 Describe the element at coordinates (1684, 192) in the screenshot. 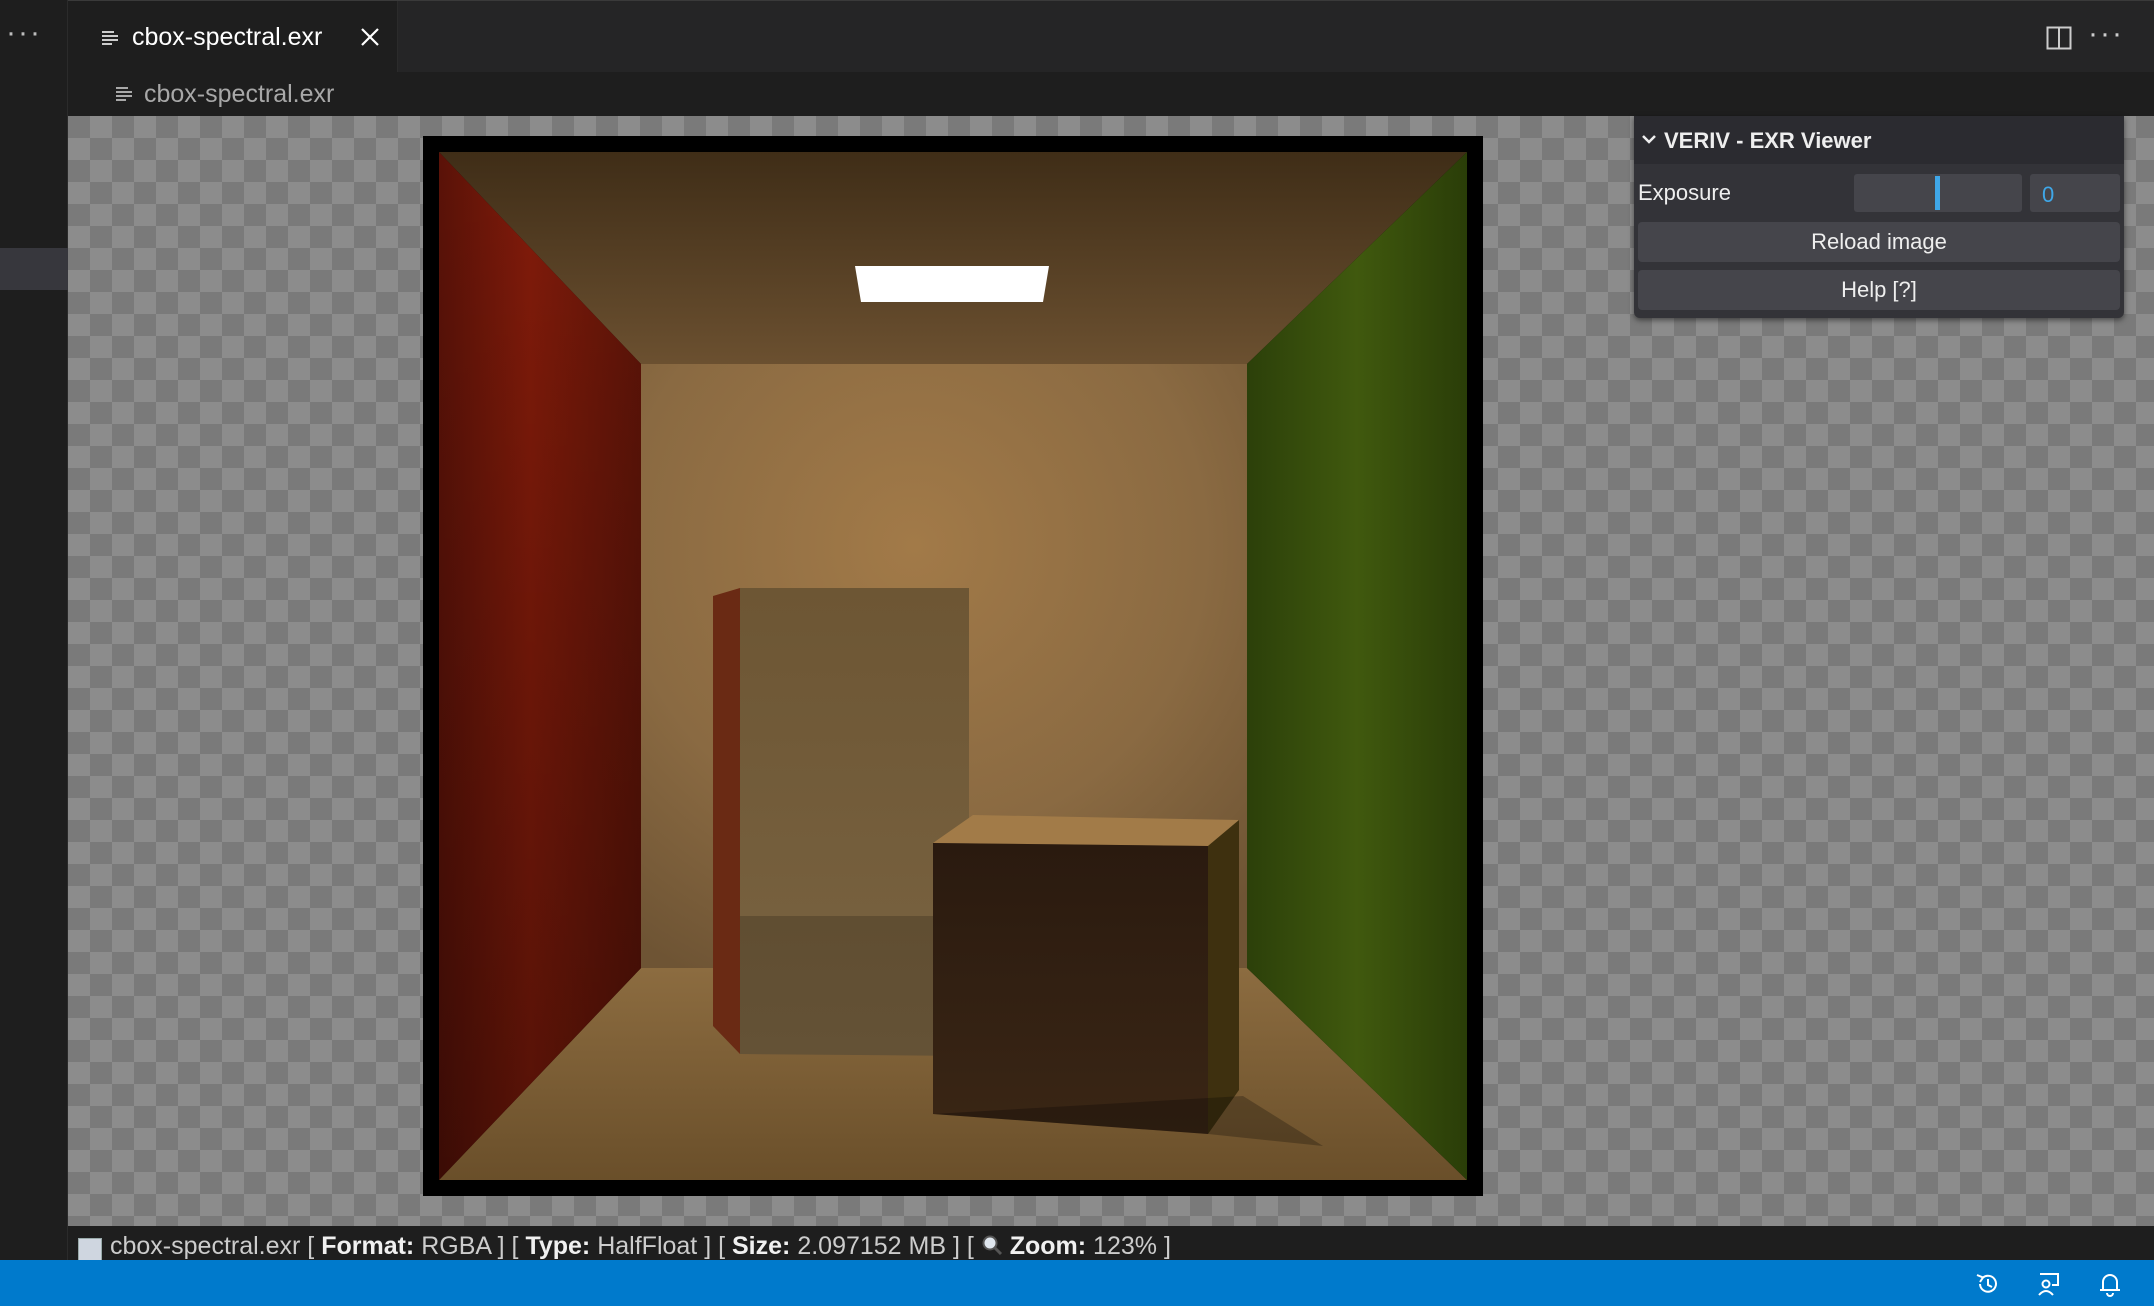

I see `exposure-label: Exposure` at that location.